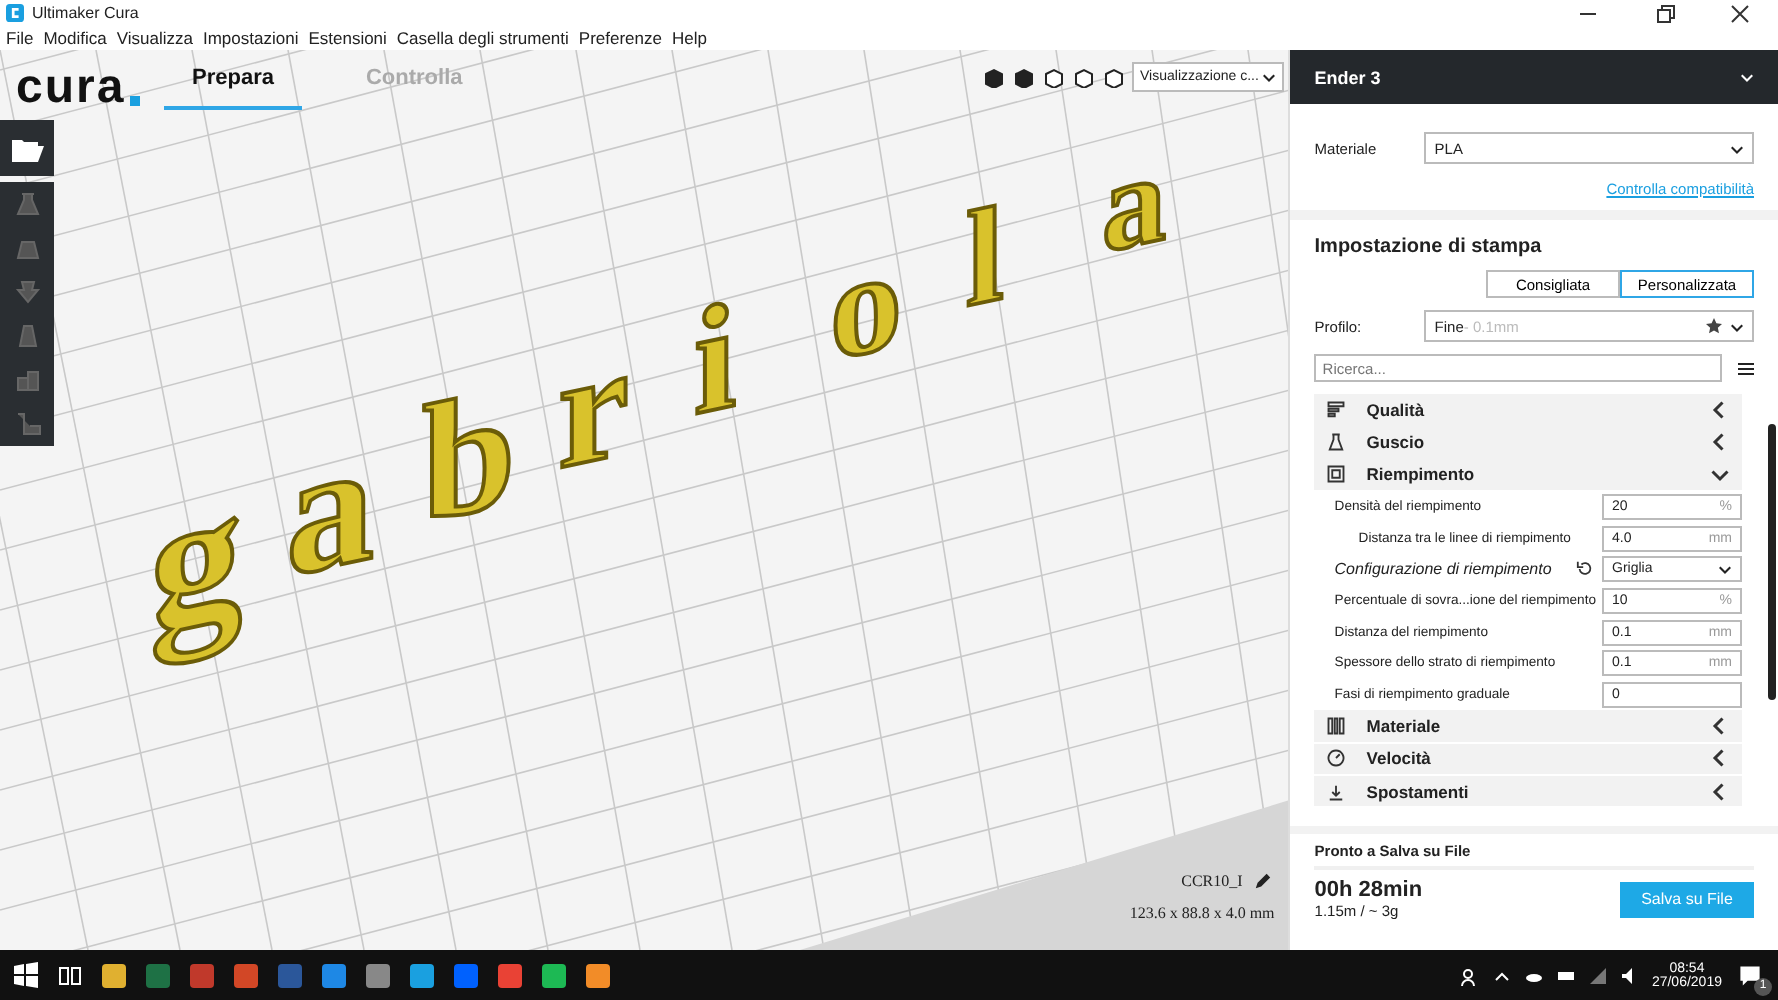  I want to click on model-dimensions: 123.6 x 88.8 x 4.0 mm, so click(1202, 913).